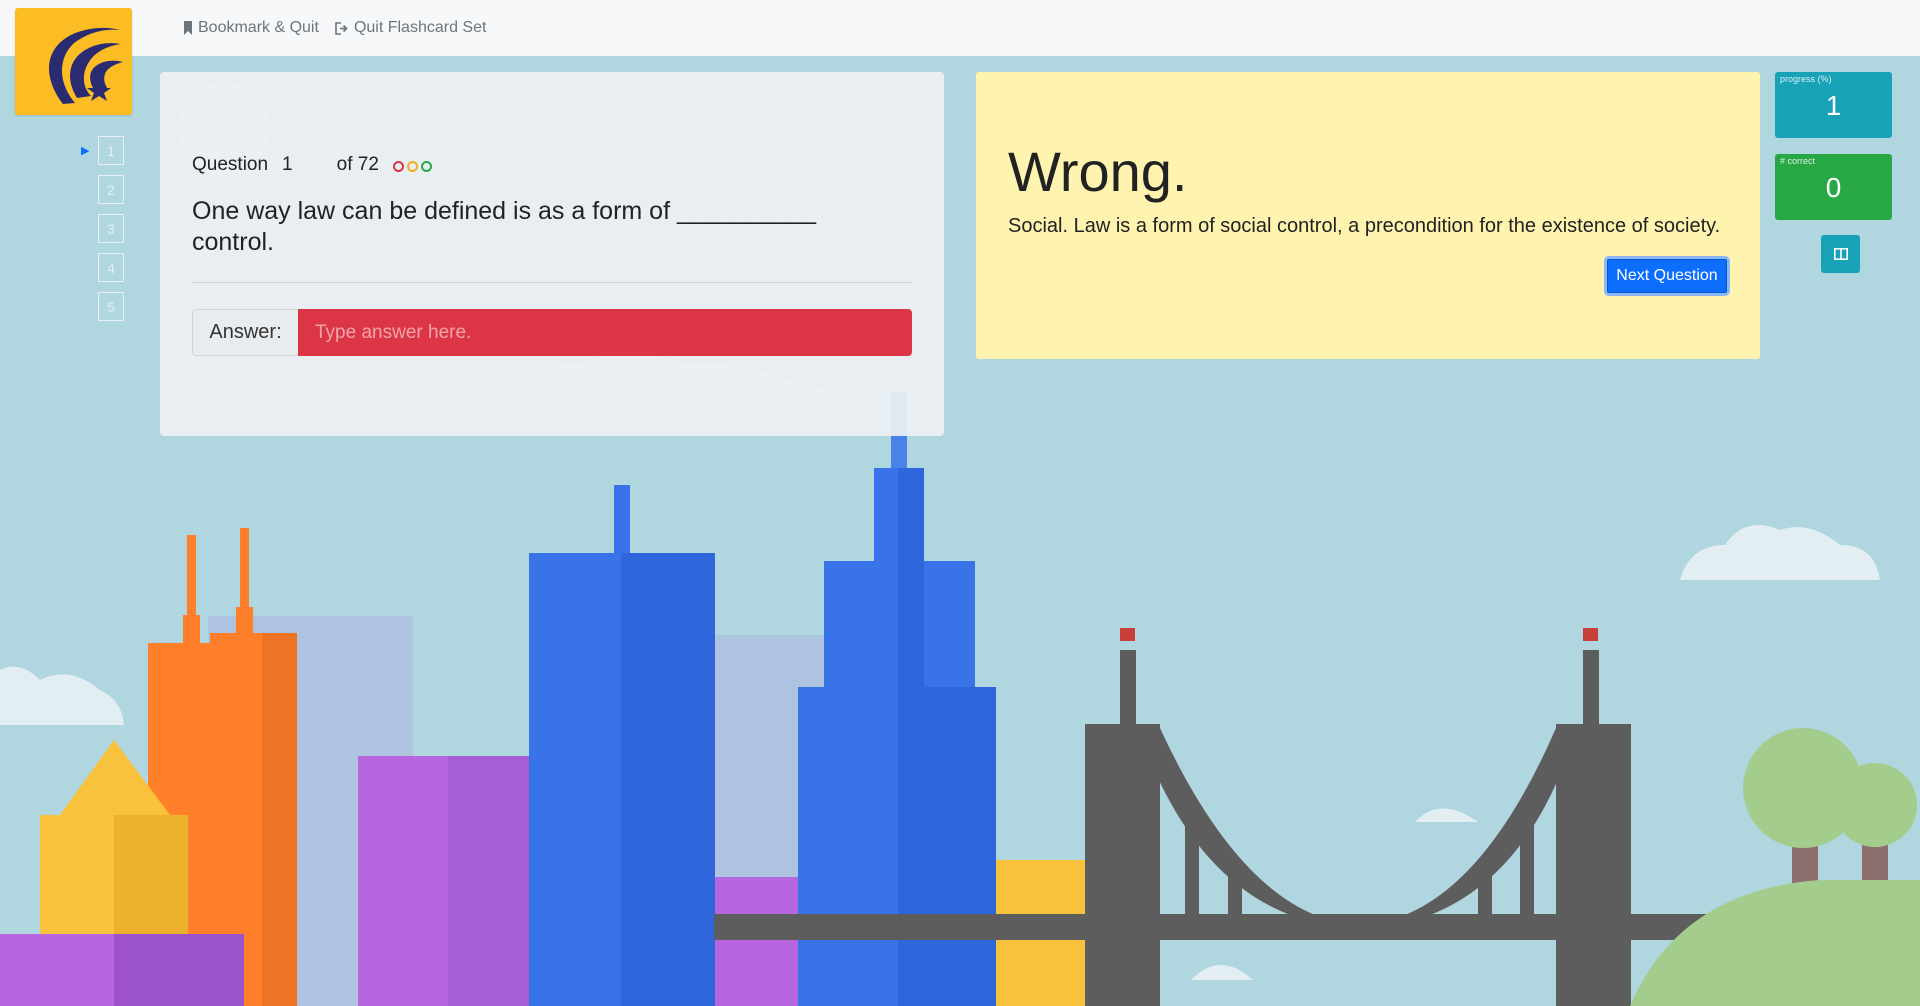 Image resolution: width=1920 pixels, height=1006 pixels. I want to click on quit-flashcard-label: Quit Flashcard Set, so click(420, 27).